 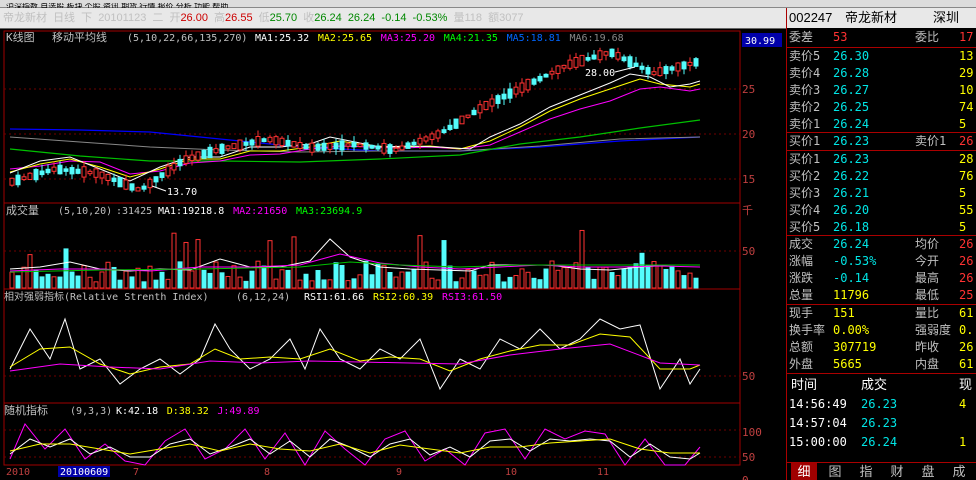 I want to click on tick-price: 26.23, so click(x=879, y=423).